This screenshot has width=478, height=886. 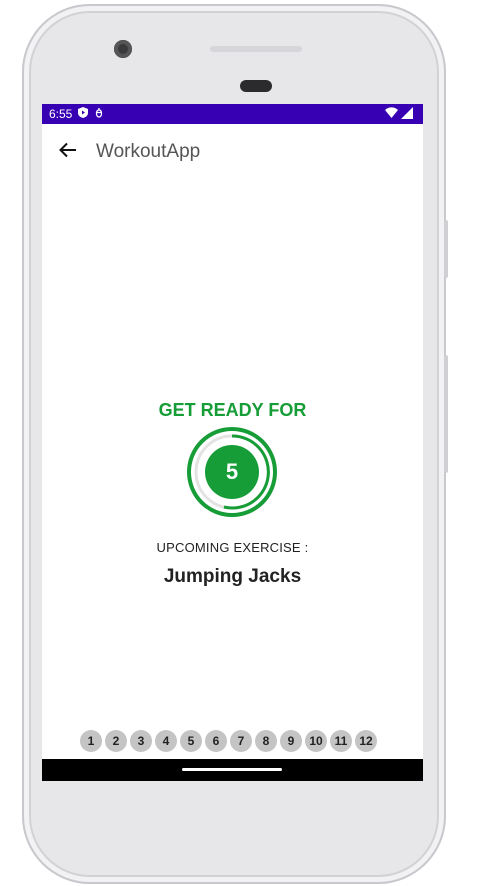 I want to click on arrow-left-icon, so click(x=68, y=152).